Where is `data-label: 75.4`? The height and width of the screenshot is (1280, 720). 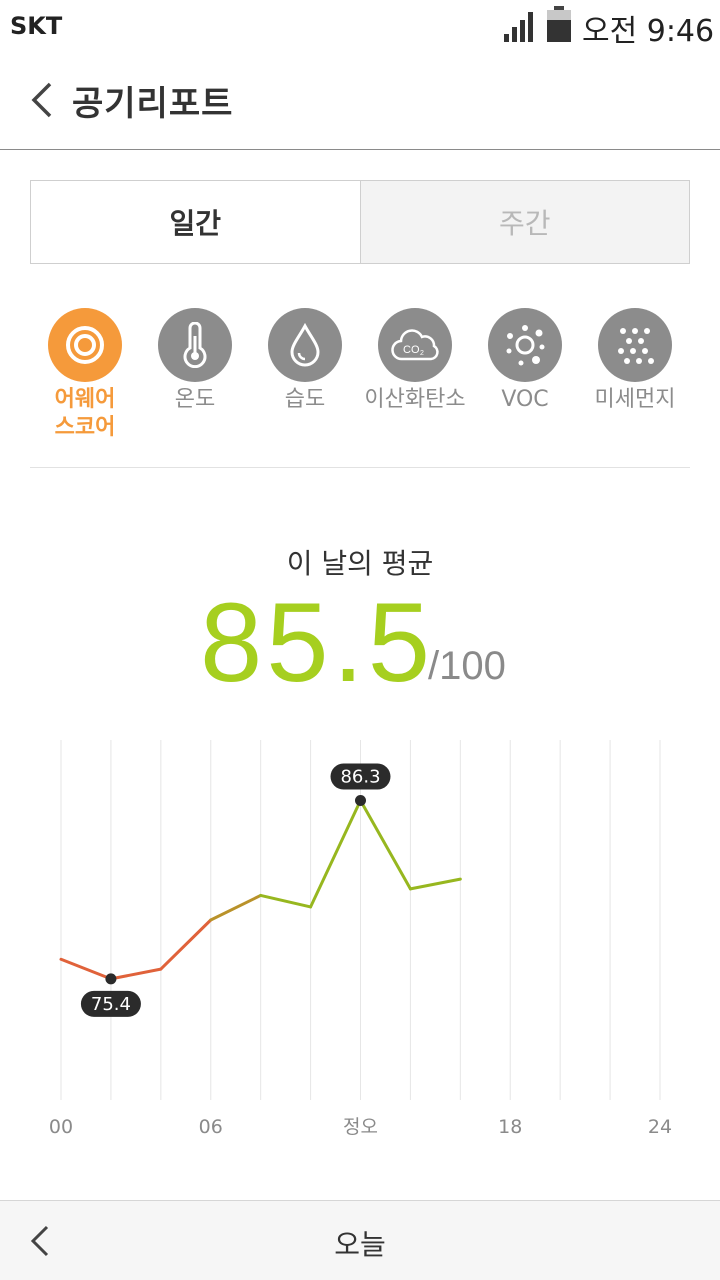 data-label: 75.4 is located at coordinates (111, 1004).